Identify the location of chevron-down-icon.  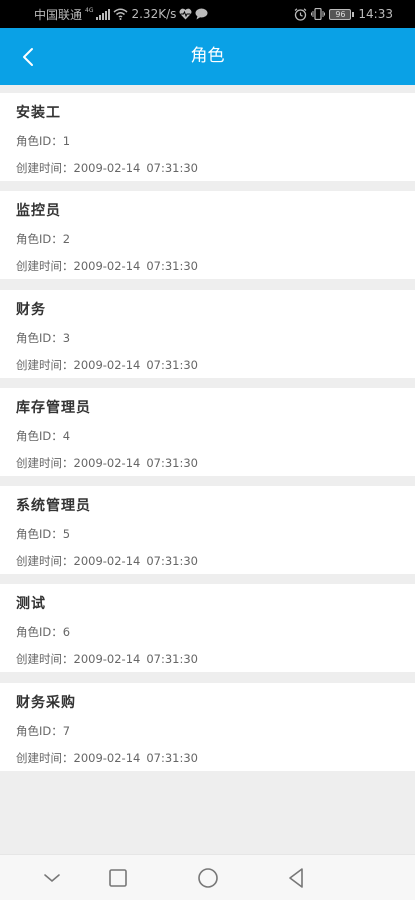
(52, 878).